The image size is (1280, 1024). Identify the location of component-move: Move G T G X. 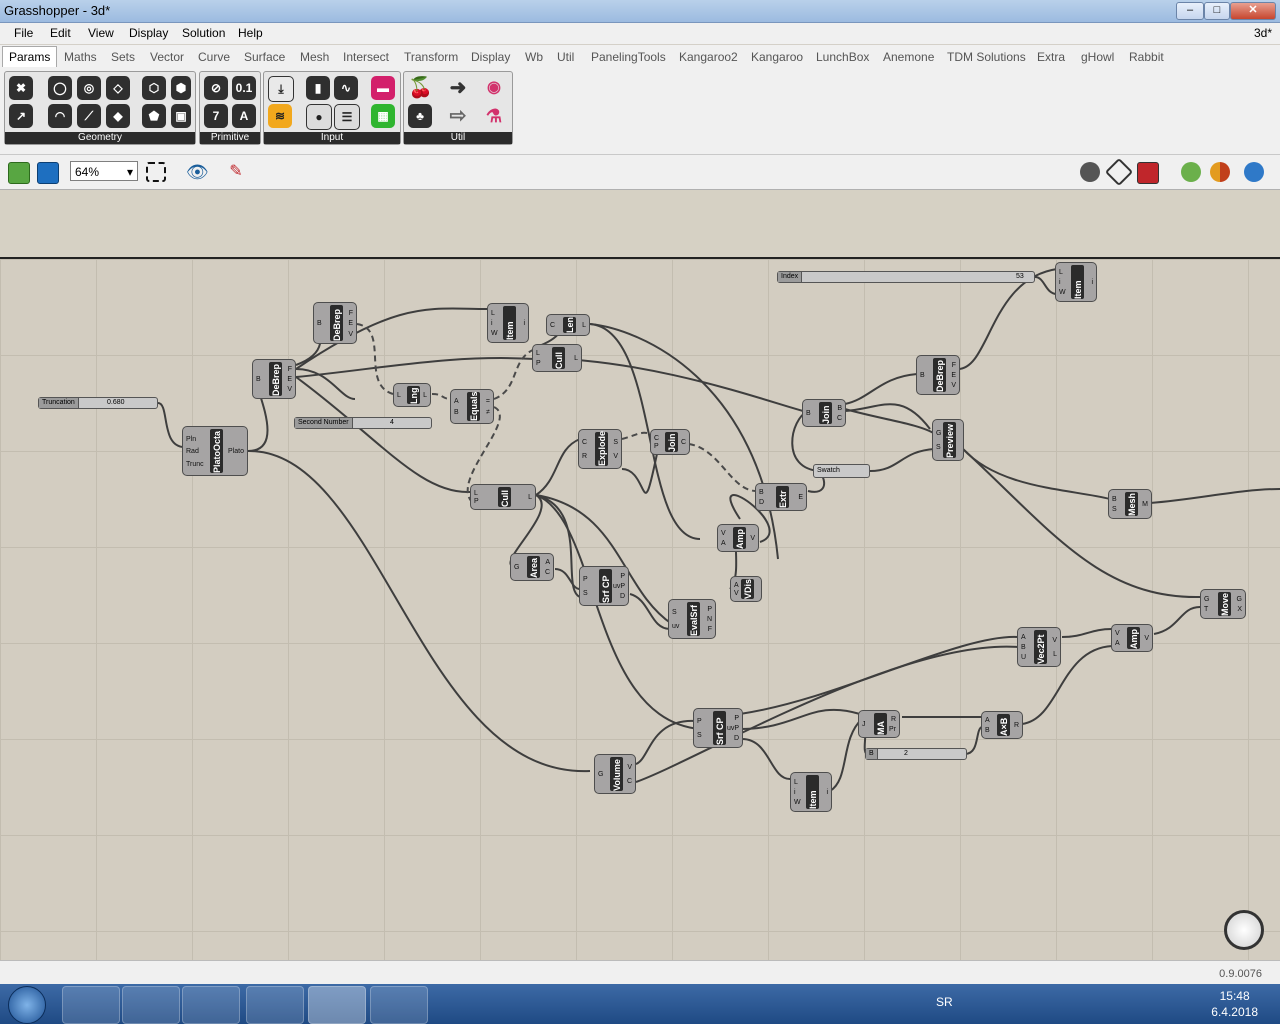
(1223, 604).